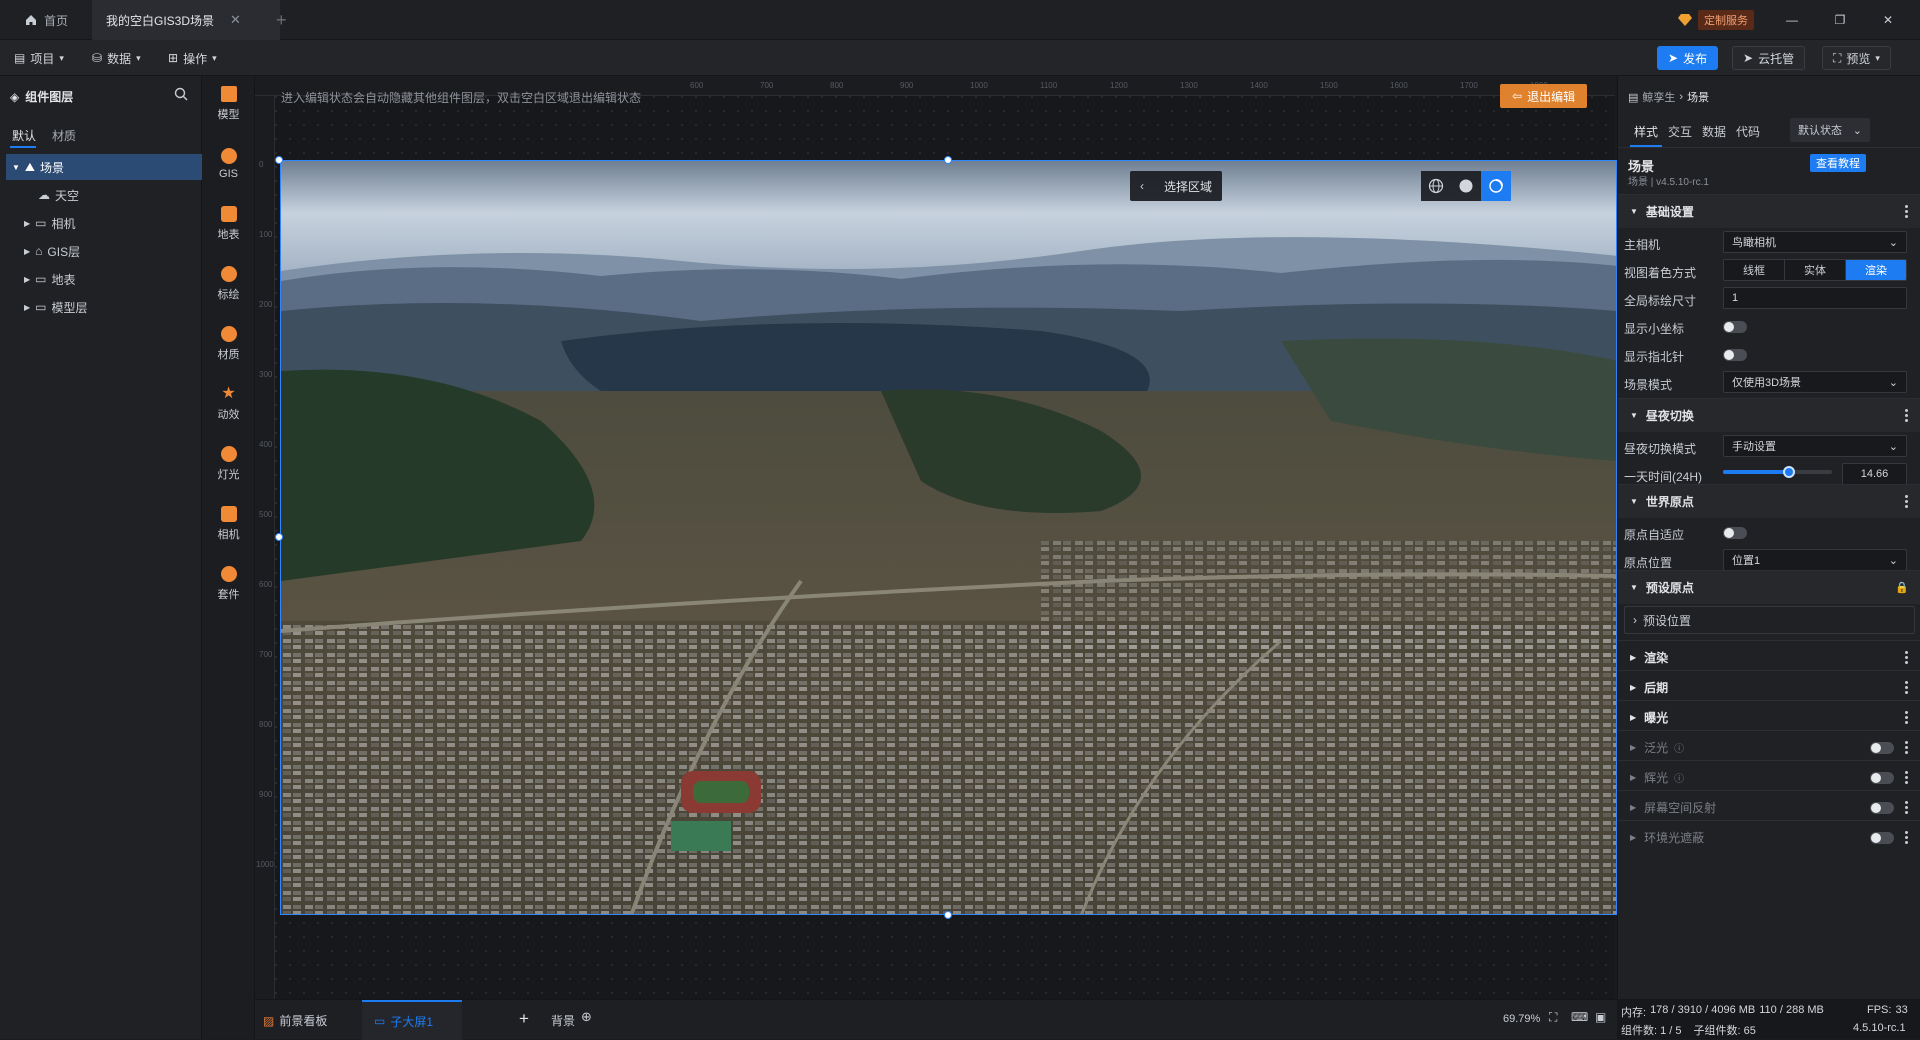 The width and height of the screenshot is (1920, 1040). I want to click on tab-code: 代码, so click(1748, 131).